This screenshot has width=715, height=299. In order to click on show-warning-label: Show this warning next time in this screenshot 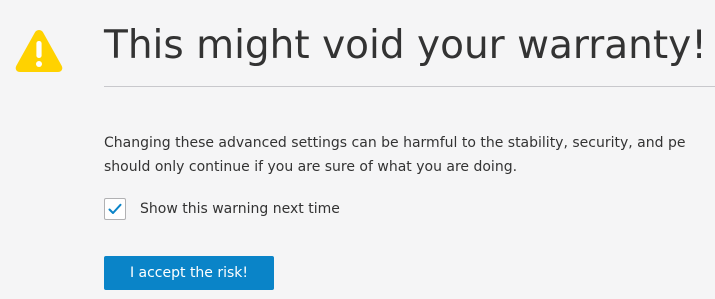, I will do `click(240, 209)`.